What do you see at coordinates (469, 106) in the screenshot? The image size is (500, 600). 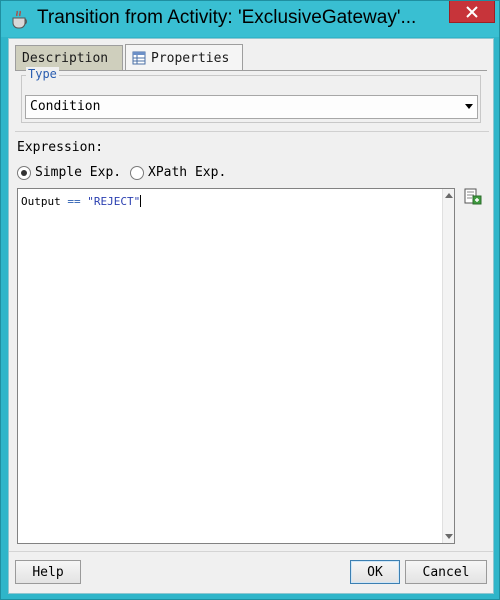 I see `chevron-down-icon` at bounding box center [469, 106].